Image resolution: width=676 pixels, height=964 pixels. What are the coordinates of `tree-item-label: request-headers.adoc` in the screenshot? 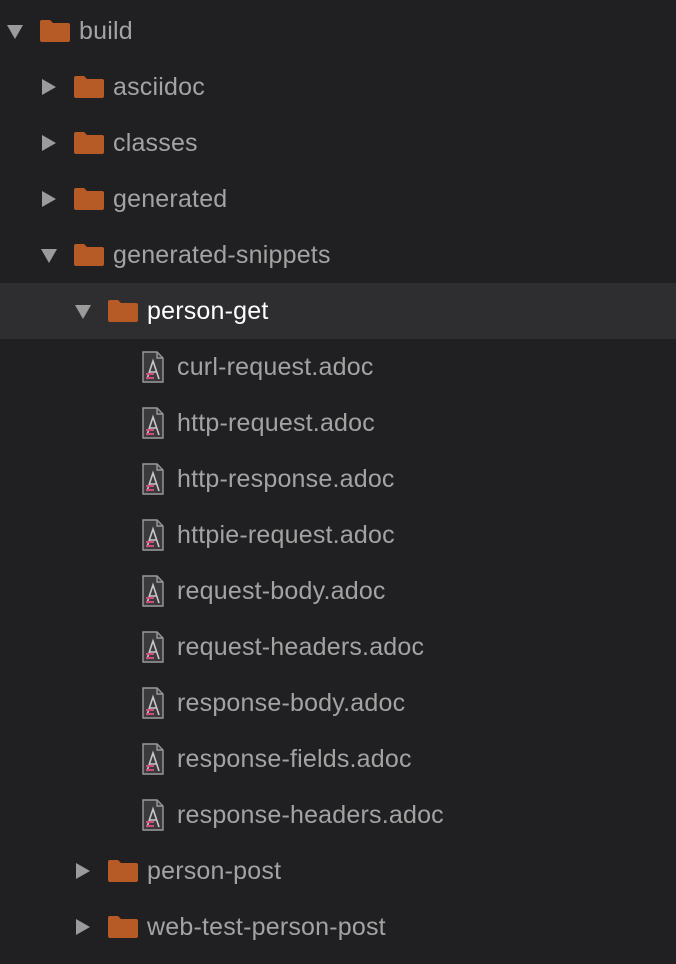 It's located at (301, 646).